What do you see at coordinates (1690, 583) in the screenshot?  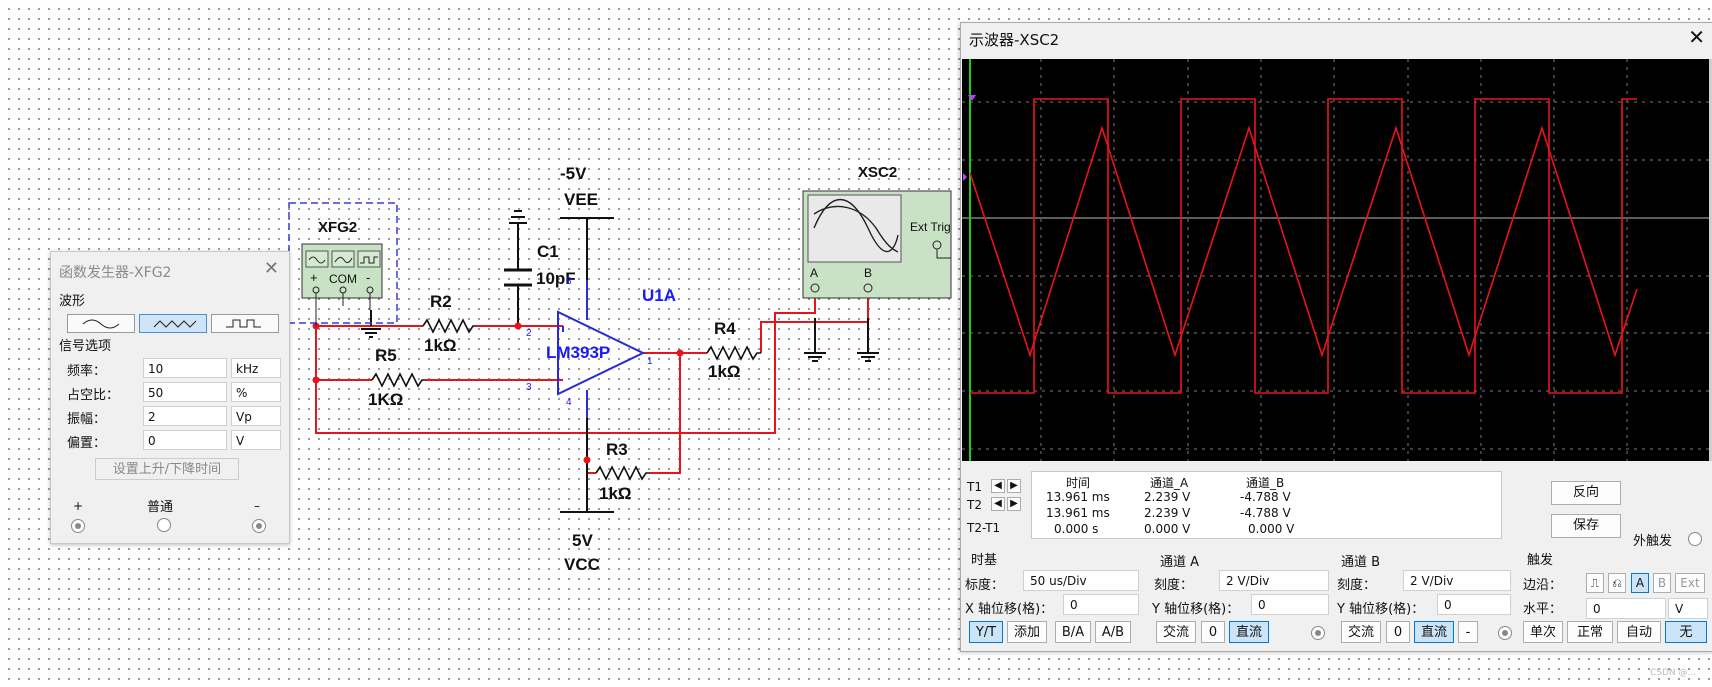 I see `trigger-source-ext-button: Ext` at bounding box center [1690, 583].